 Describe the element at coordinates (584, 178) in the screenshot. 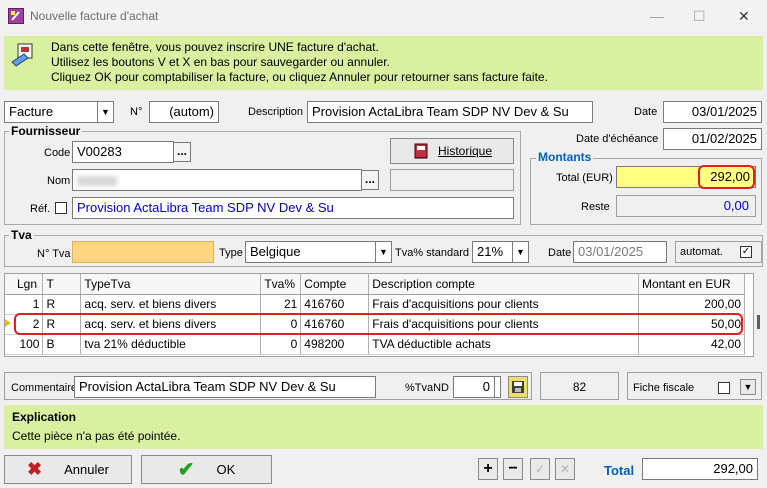

I see `total-label: Total (EUR)` at that location.